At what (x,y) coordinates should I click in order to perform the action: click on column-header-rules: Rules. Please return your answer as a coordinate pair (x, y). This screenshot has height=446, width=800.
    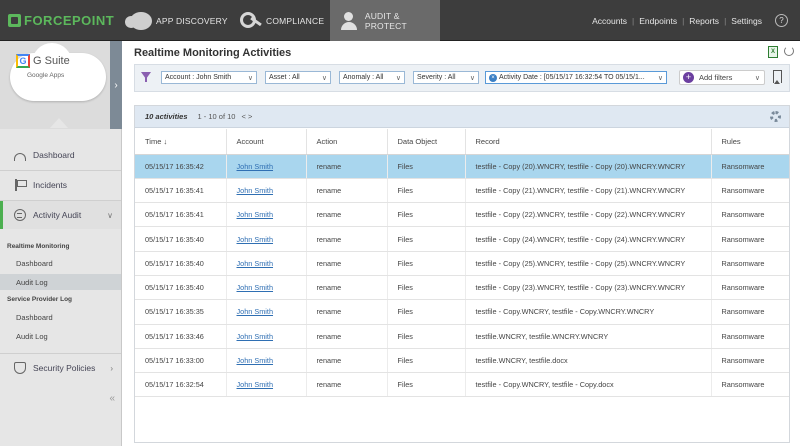
    Looking at the image, I should click on (750, 142).